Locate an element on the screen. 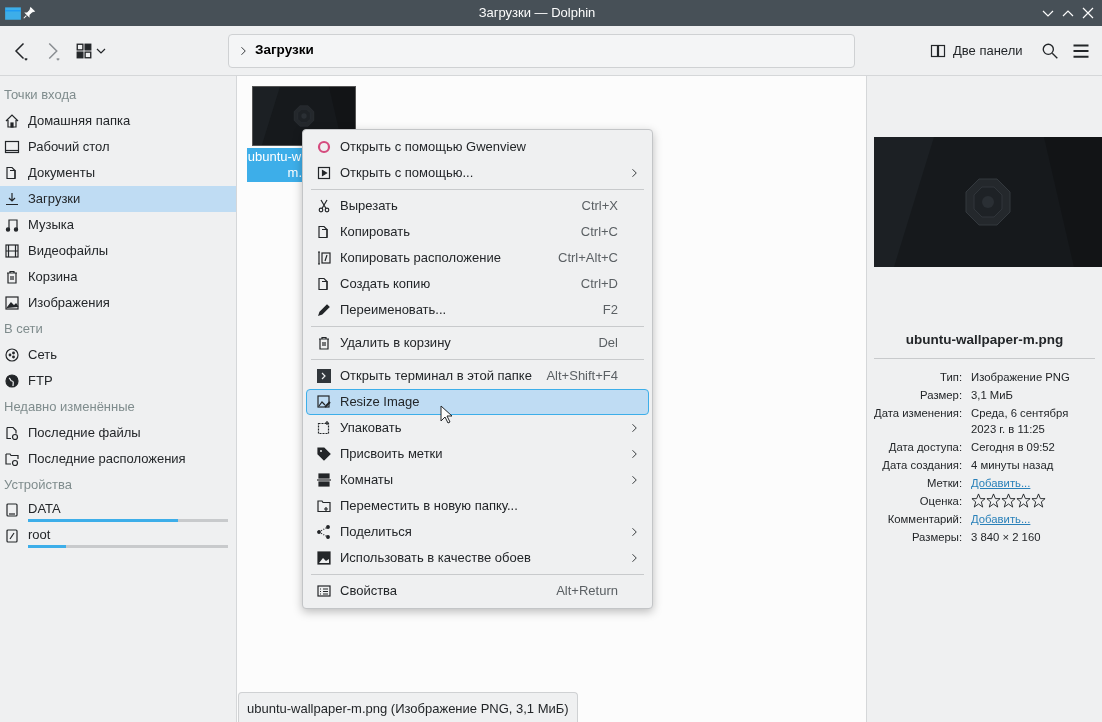 The height and width of the screenshot is (722, 1102). field-value: 3,1 МиБ is located at coordinates (992, 396).